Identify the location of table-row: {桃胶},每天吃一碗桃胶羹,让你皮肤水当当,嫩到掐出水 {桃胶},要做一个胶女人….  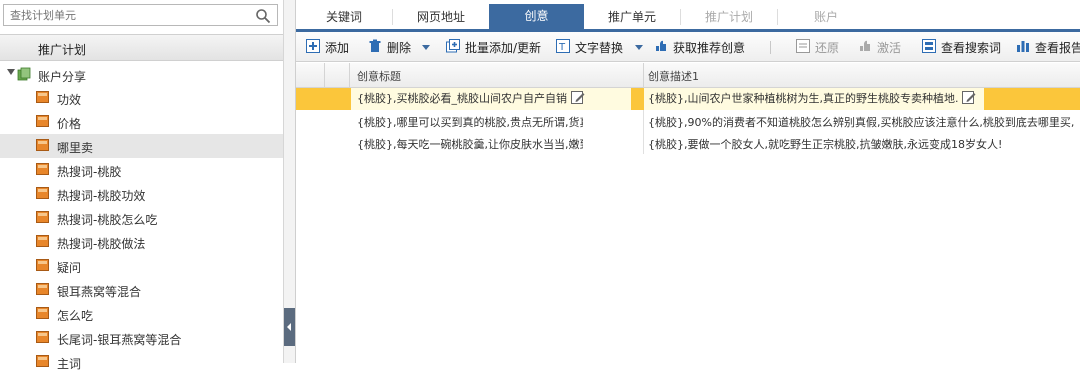
(688, 143).